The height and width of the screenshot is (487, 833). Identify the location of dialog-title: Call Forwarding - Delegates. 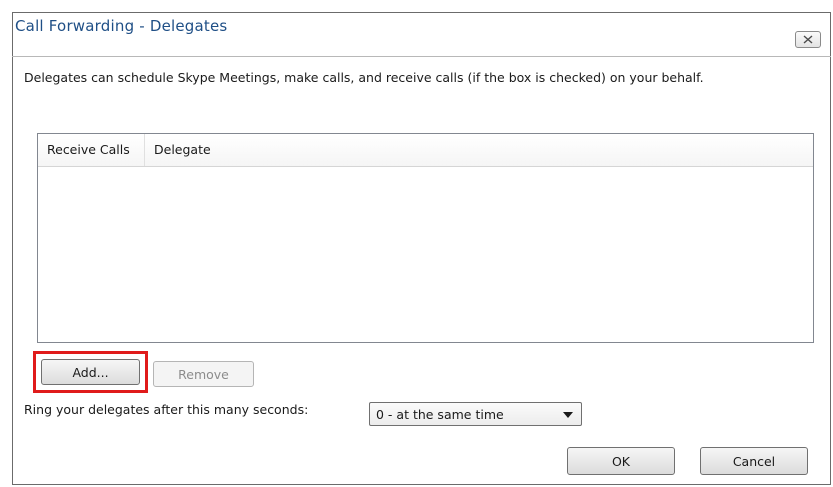
(121, 26).